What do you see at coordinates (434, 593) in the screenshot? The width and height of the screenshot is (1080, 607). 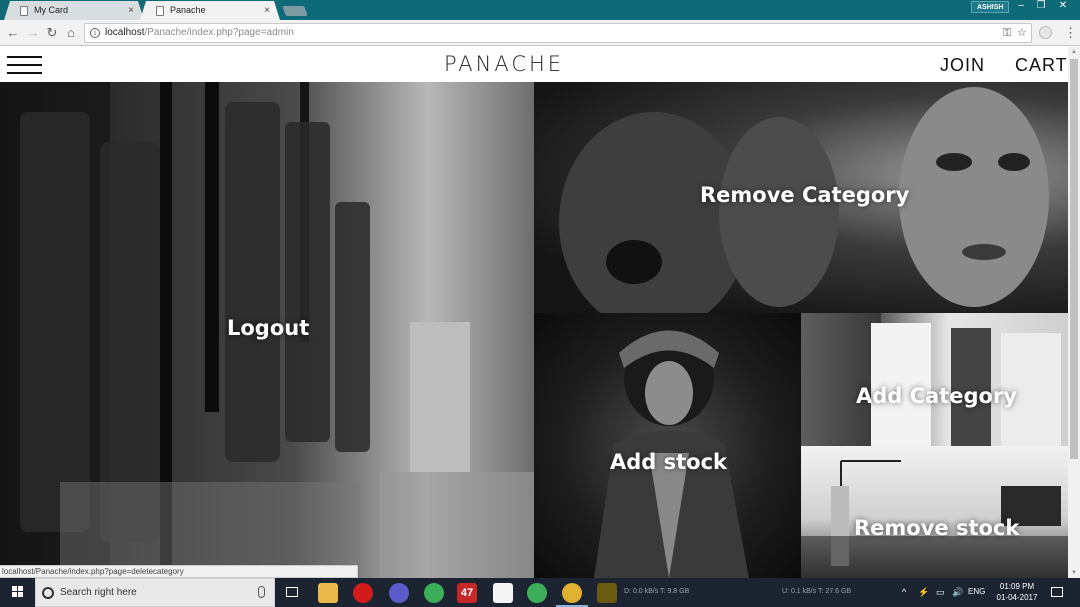 I see `green-app-icon` at bounding box center [434, 593].